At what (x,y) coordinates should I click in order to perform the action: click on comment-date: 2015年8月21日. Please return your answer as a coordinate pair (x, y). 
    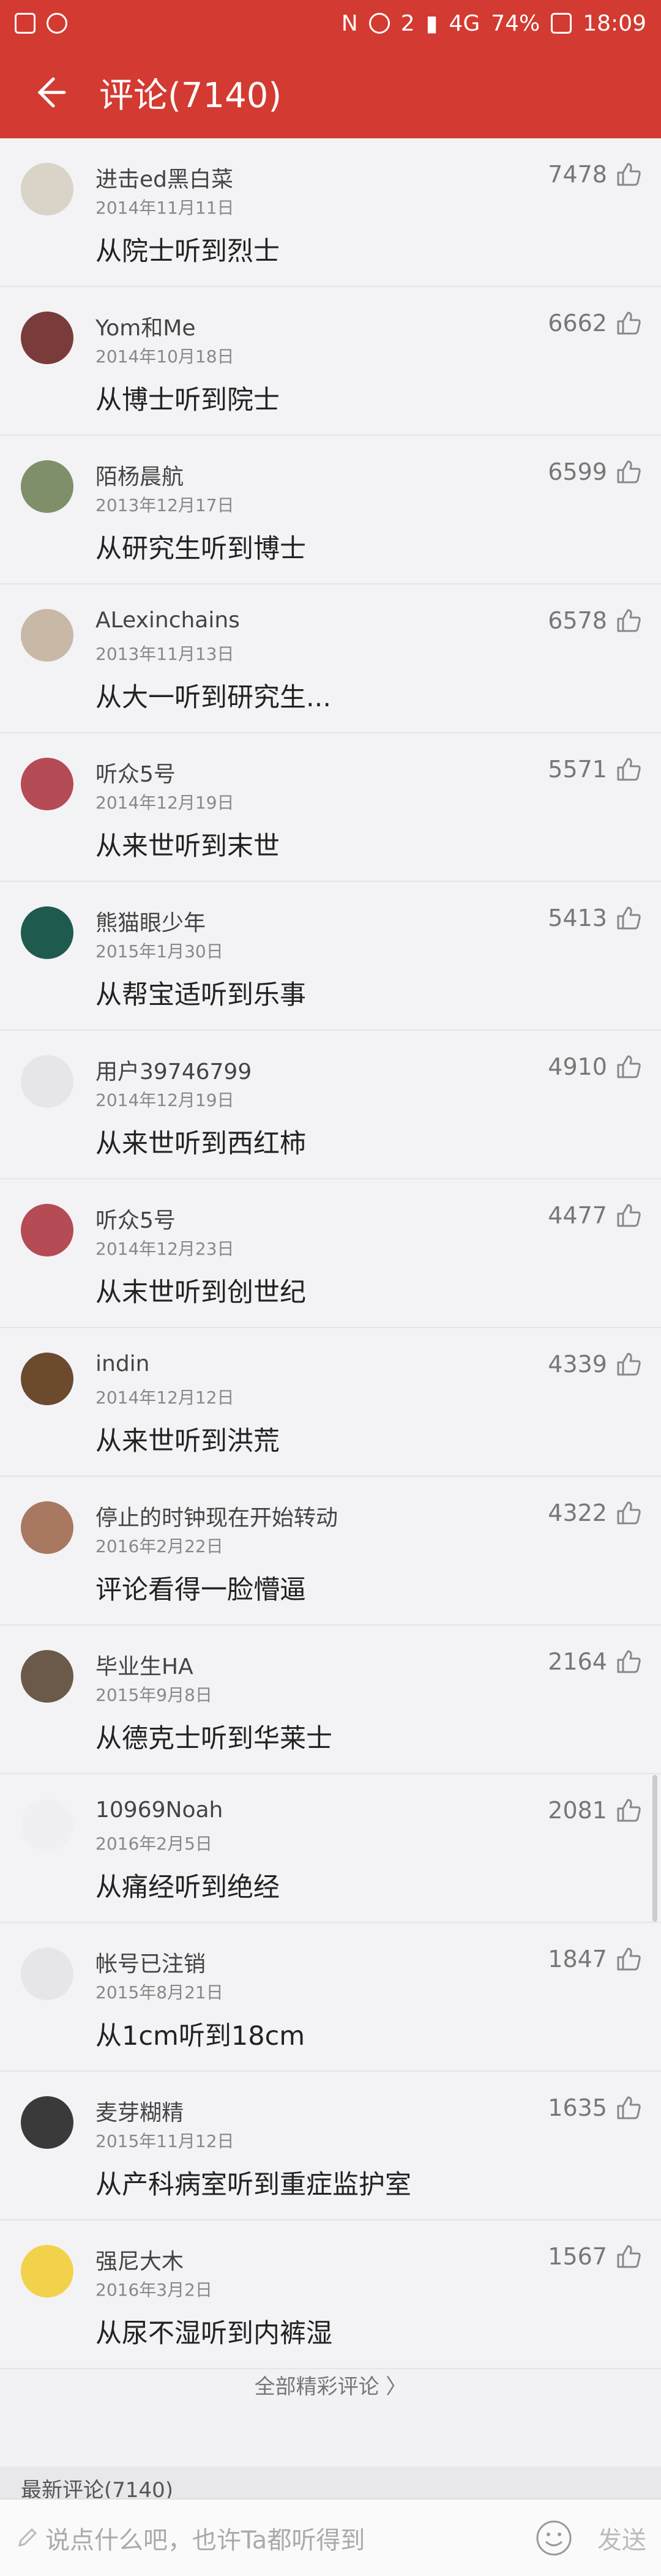
    Looking at the image, I should click on (159, 1992).